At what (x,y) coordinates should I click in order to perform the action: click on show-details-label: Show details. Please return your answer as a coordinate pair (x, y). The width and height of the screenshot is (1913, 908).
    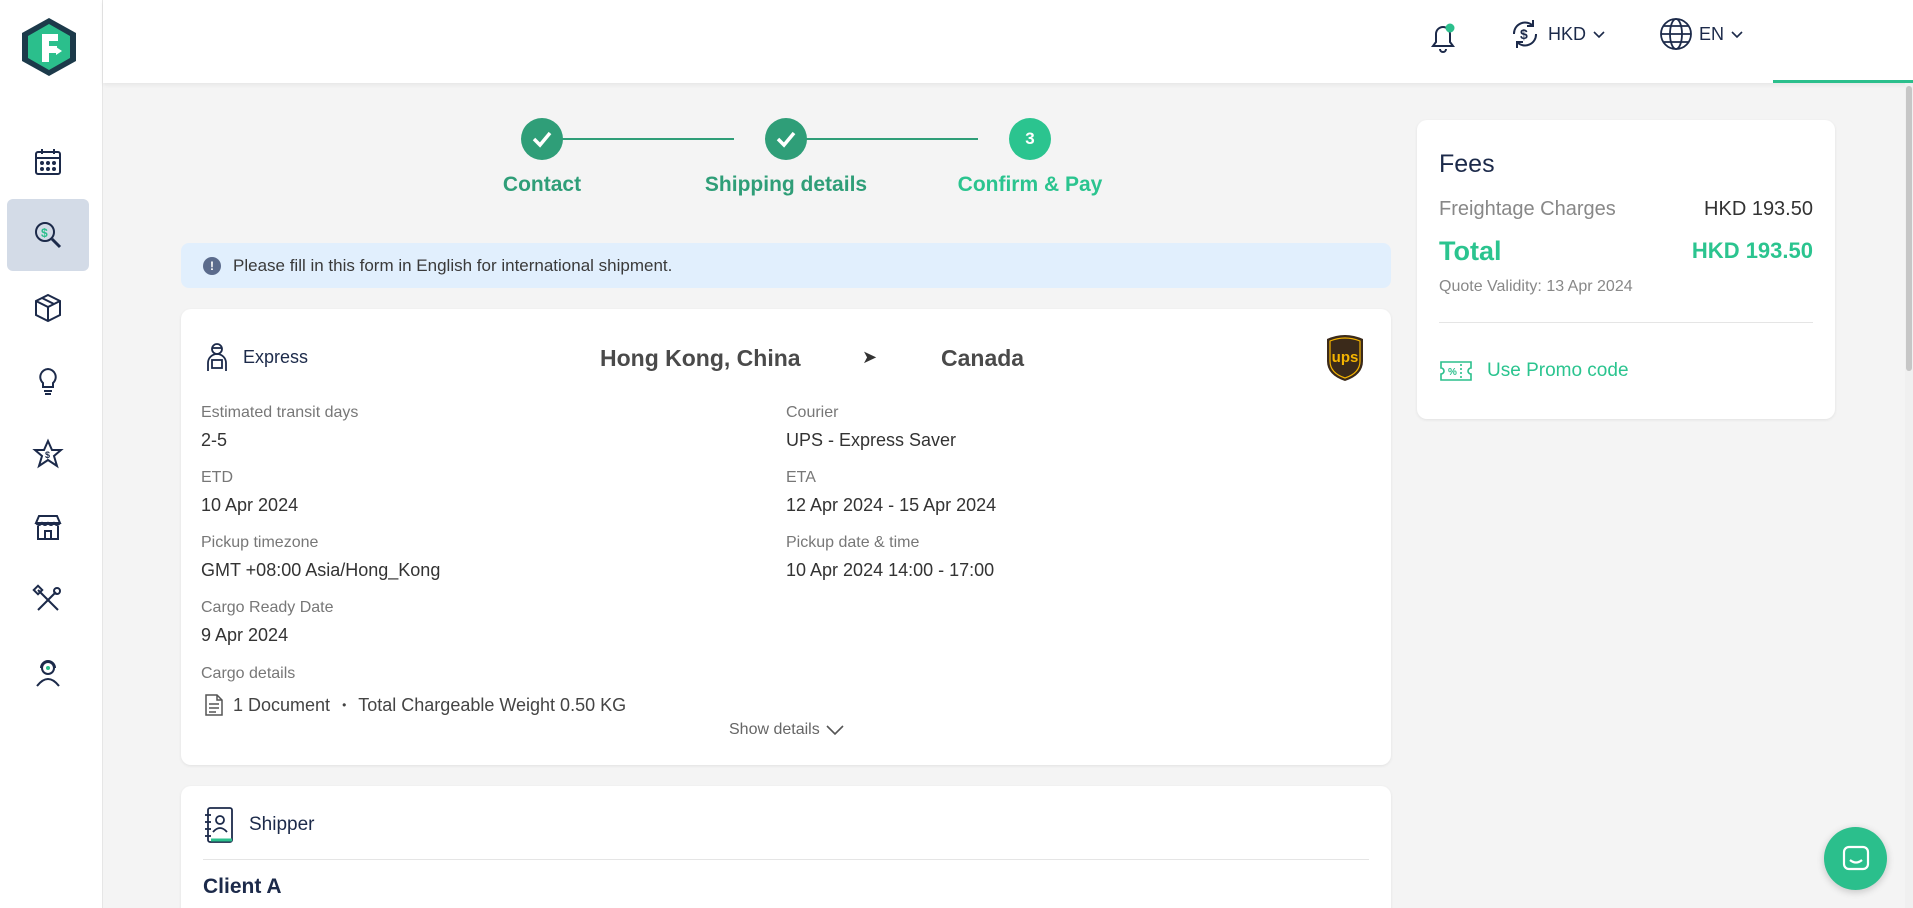
    Looking at the image, I should click on (774, 729).